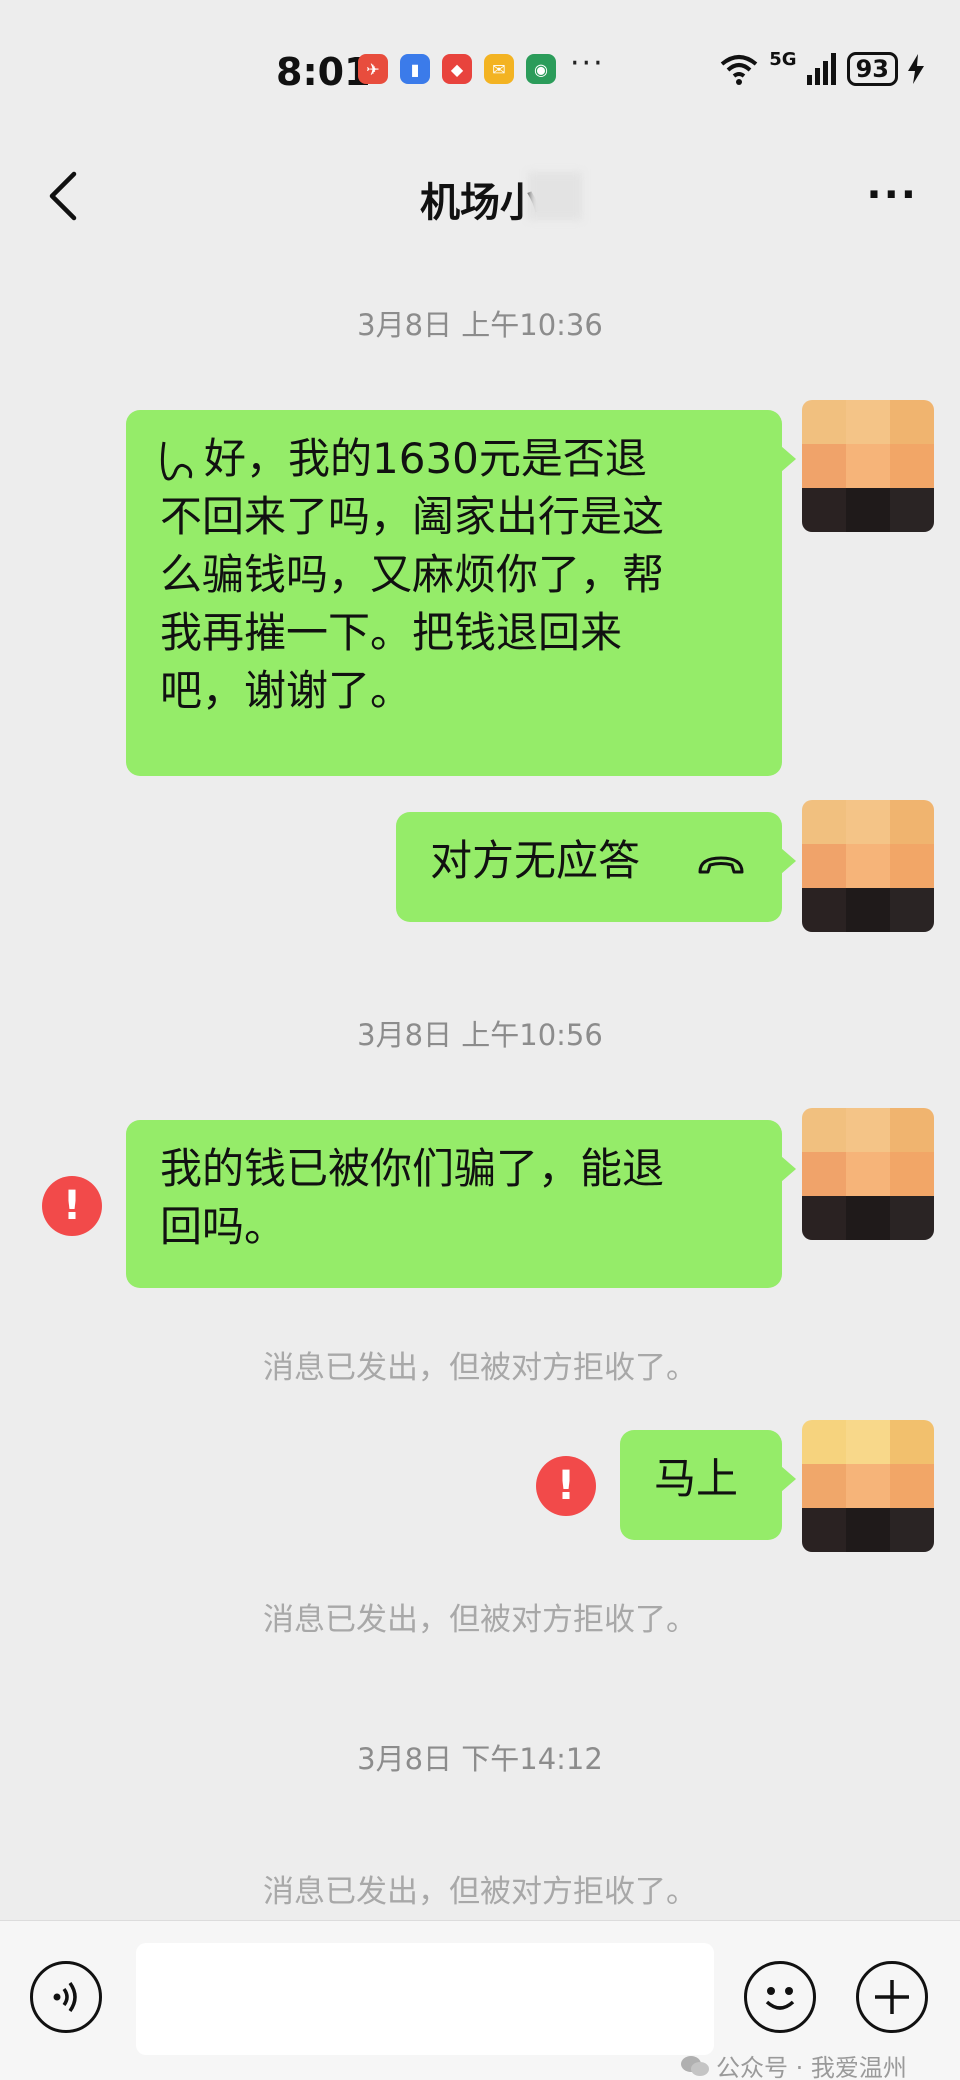  Describe the element at coordinates (461, 1204) in the screenshot. I see `message-bubble: 我的钱已被你们骗了，能退 回吗。` at that location.